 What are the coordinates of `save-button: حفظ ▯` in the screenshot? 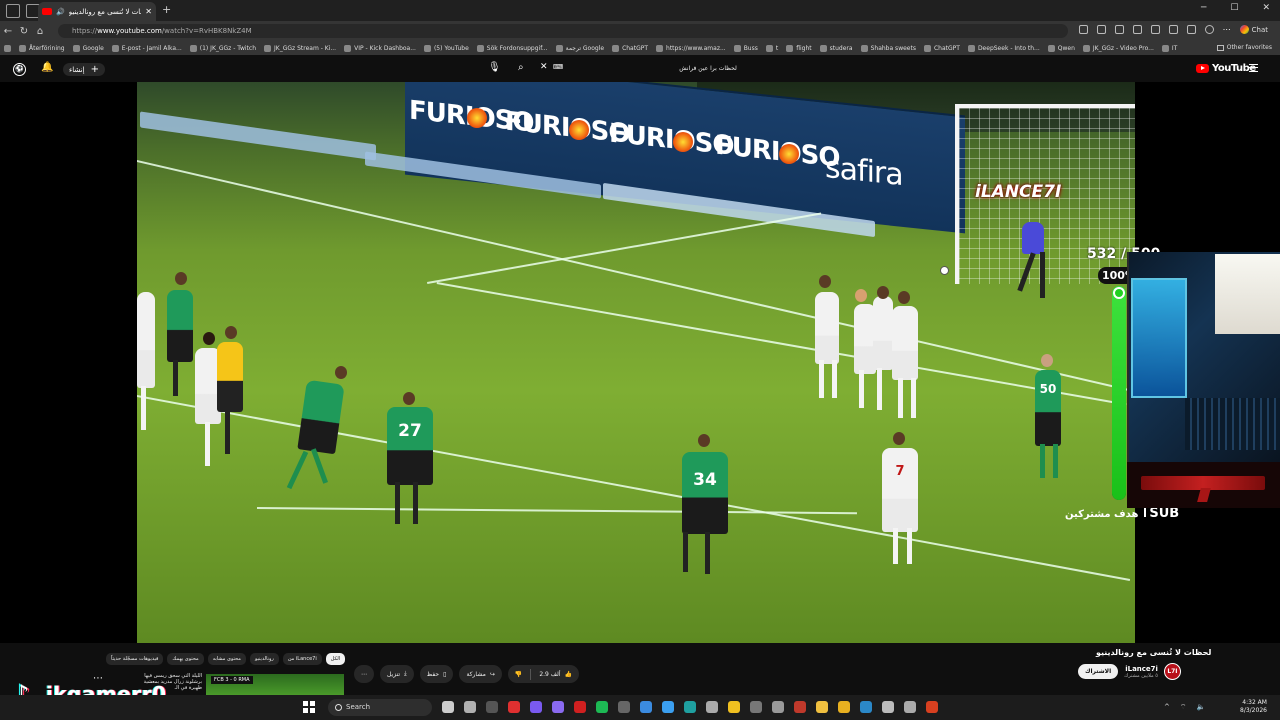 It's located at (436, 674).